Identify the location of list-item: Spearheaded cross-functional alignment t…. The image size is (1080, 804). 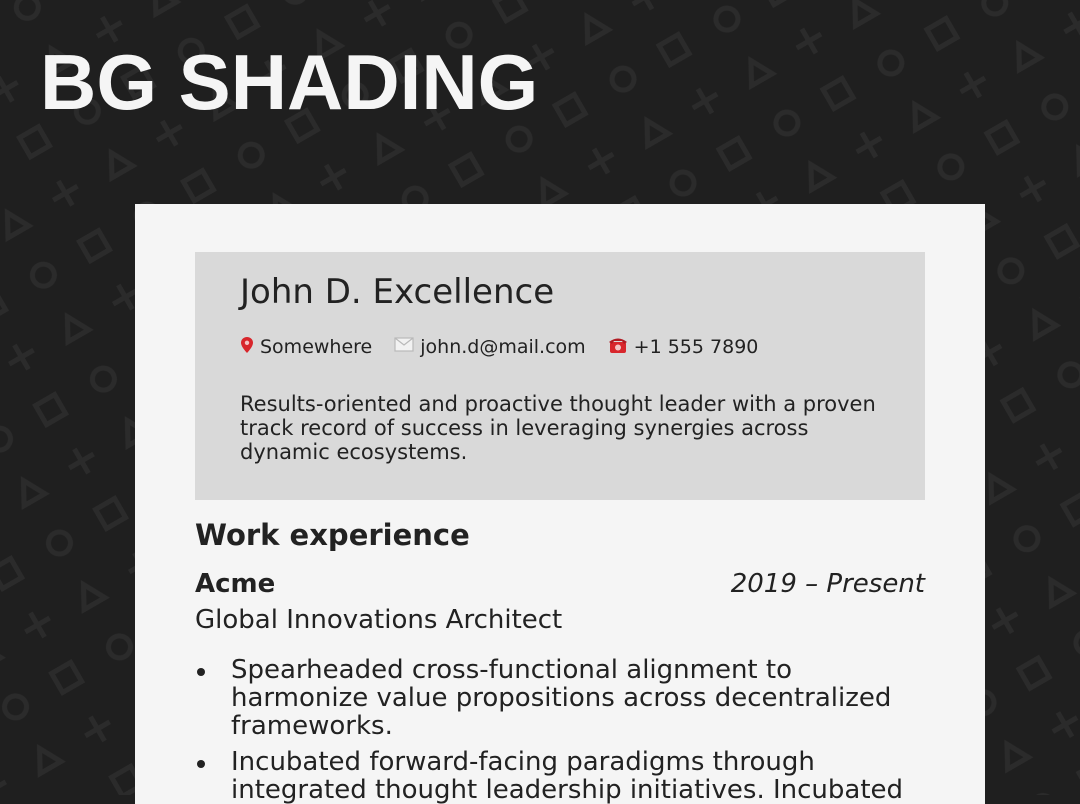
(560, 698).